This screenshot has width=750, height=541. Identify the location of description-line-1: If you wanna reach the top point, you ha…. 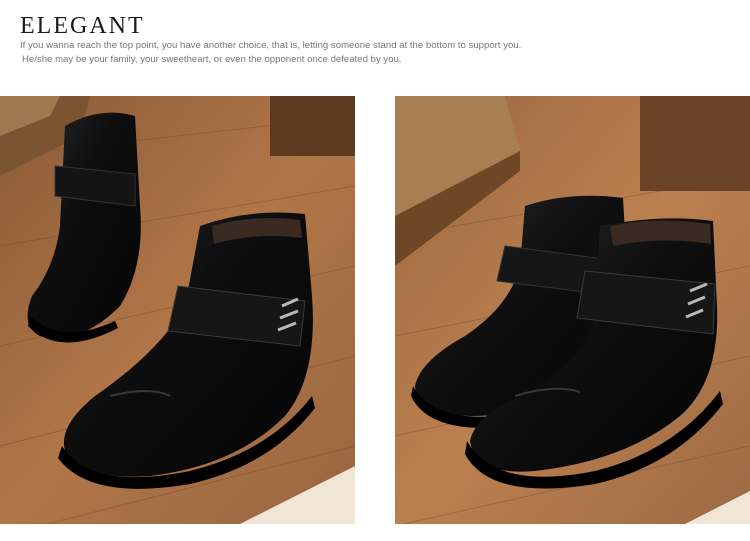
(271, 45).